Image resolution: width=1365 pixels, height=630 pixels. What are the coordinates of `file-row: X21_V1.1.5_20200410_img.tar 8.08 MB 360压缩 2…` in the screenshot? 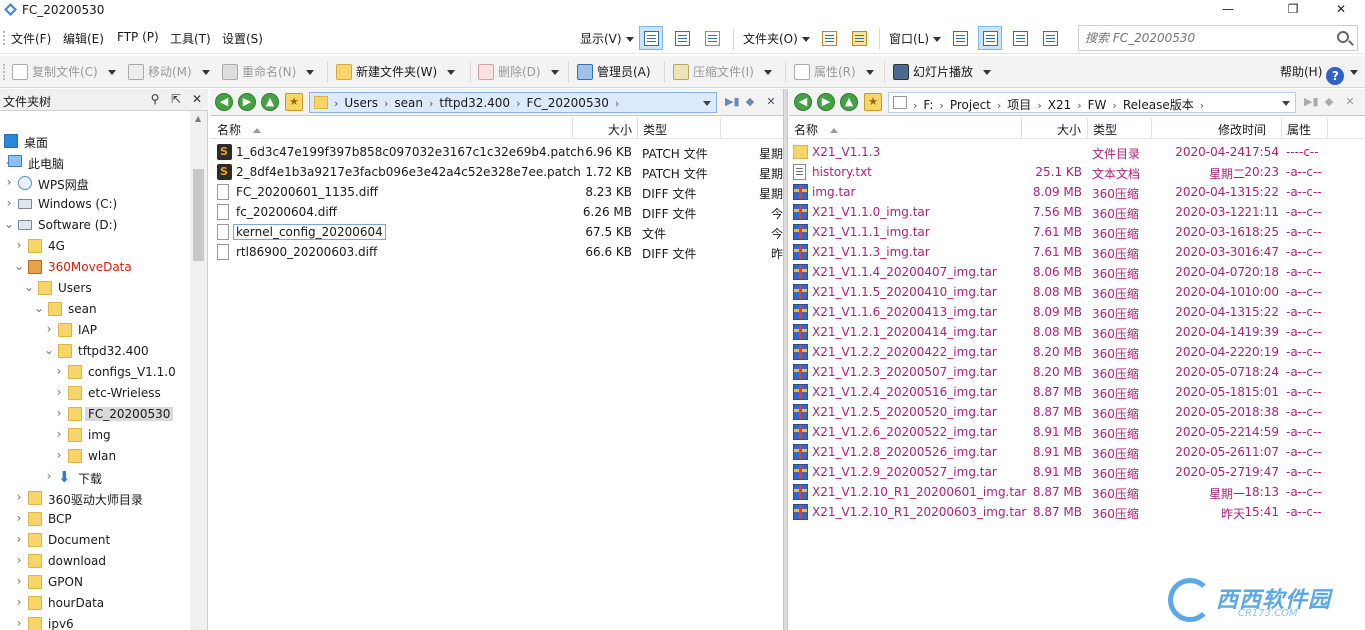 It's located at (1077, 292).